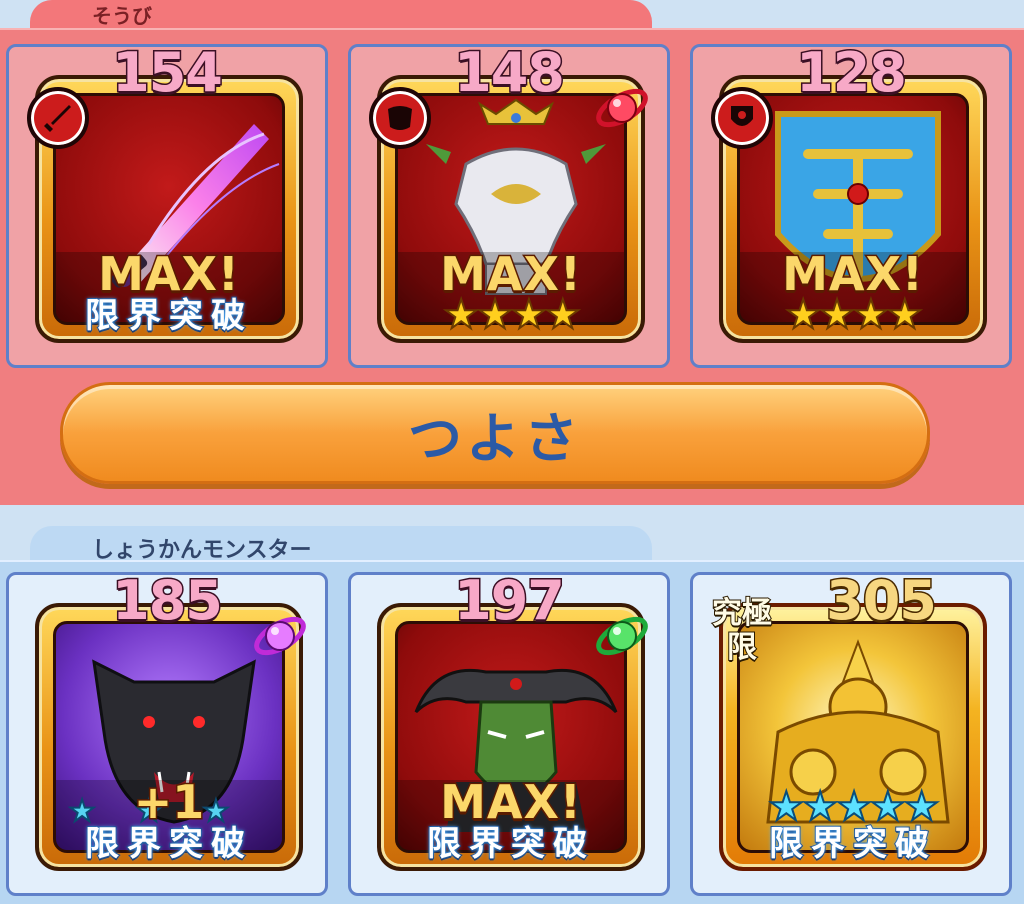 The width and height of the screenshot is (1024, 904). I want to click on summon-monster-tab: しょうかんモンスター, so click(341, 544).